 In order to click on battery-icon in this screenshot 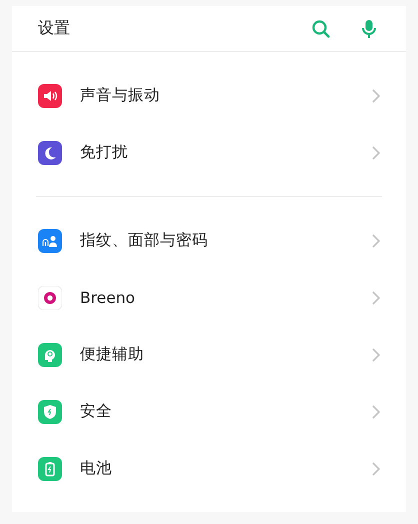, I will do `click(50, 468)`.